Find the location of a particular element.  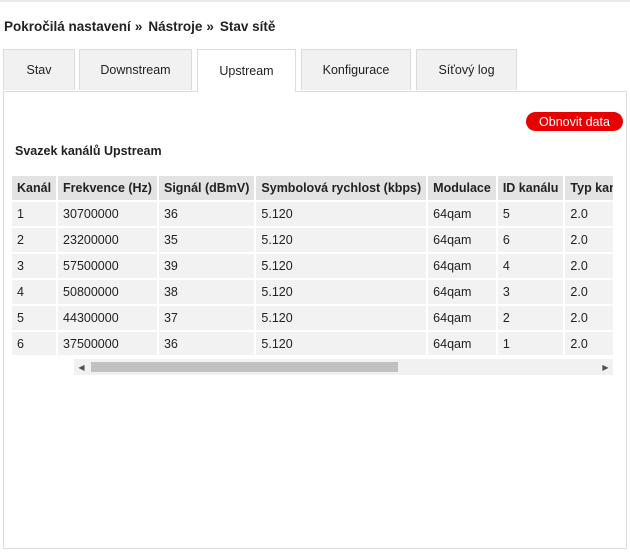

cell-frequency: 44300000 is located at coordinates (107, 318).